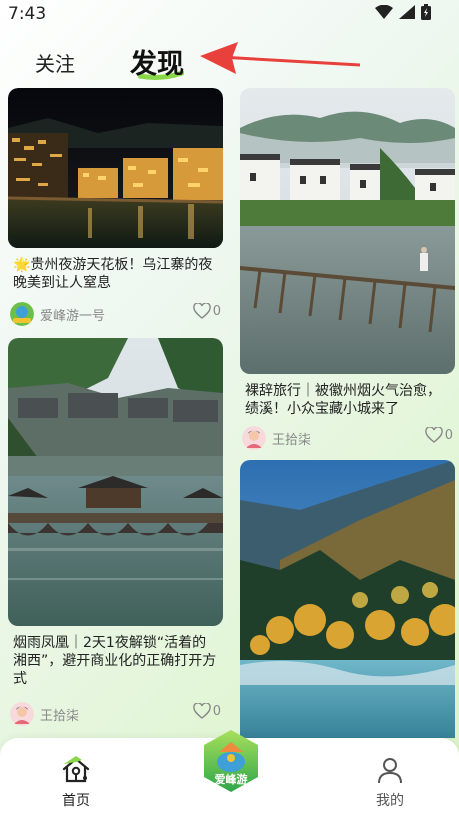  I want to click on tab-follow: 关注, so click(55, 62).